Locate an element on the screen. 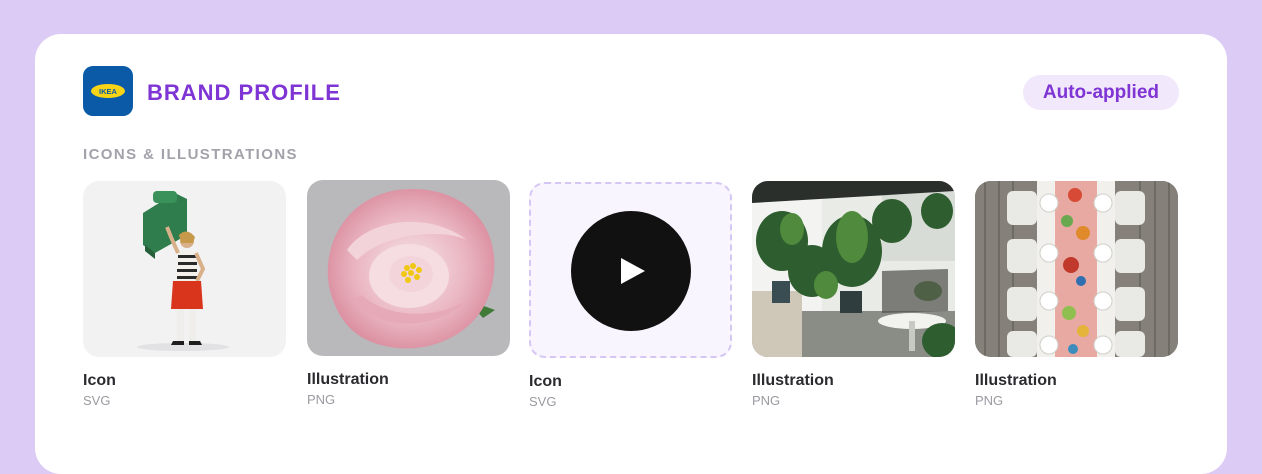 The image size is (1262, 474). woman-with-chair-thumbnail is located at coordinates (184, 269).